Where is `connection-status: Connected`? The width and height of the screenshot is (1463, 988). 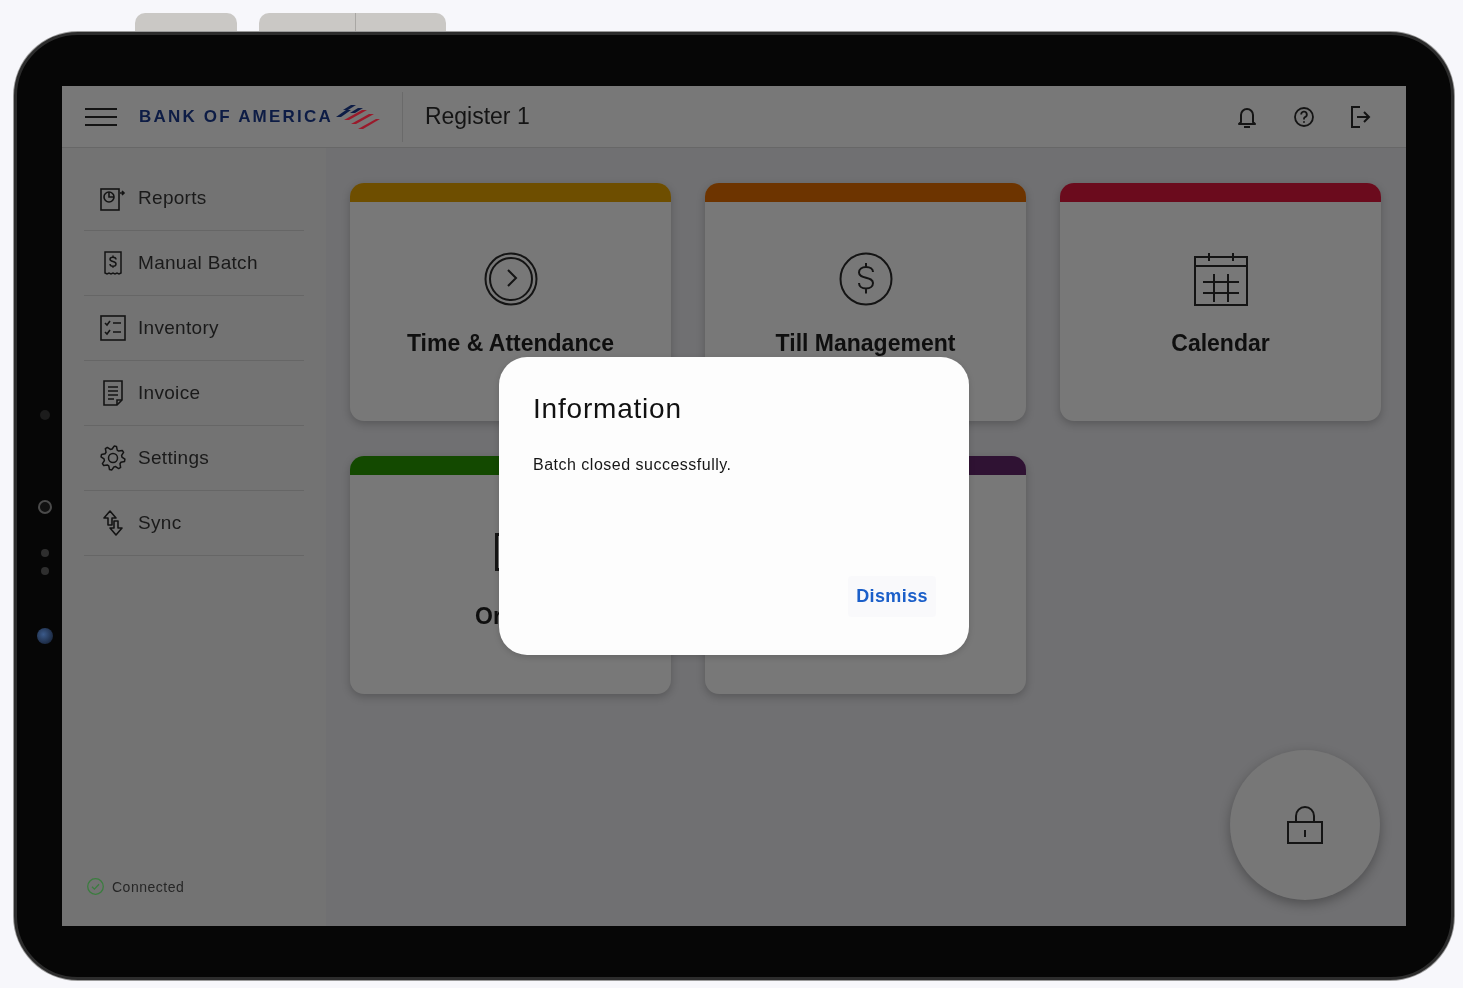
connection-status: Connected is located at coordinates (148, 886).